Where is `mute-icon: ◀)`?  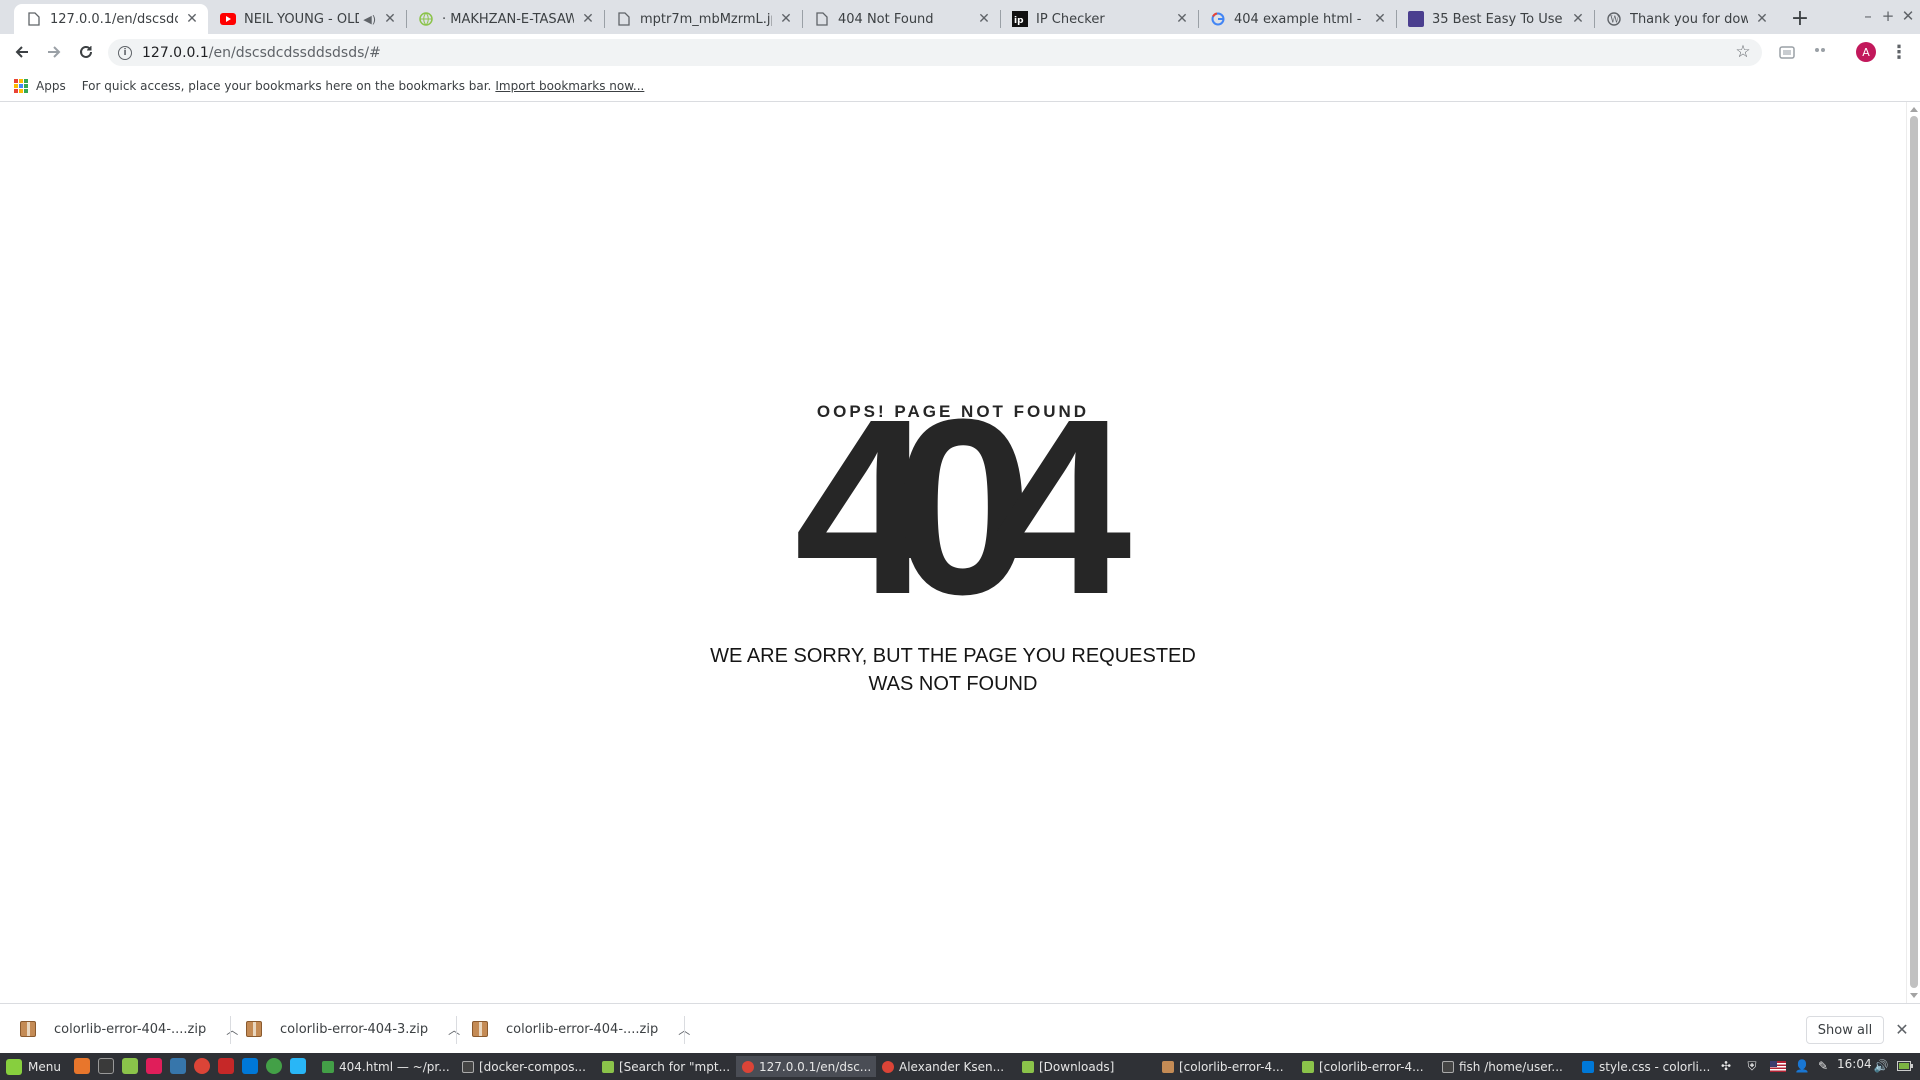
mute-icon: ◀) is located at coordinates (369, 19).